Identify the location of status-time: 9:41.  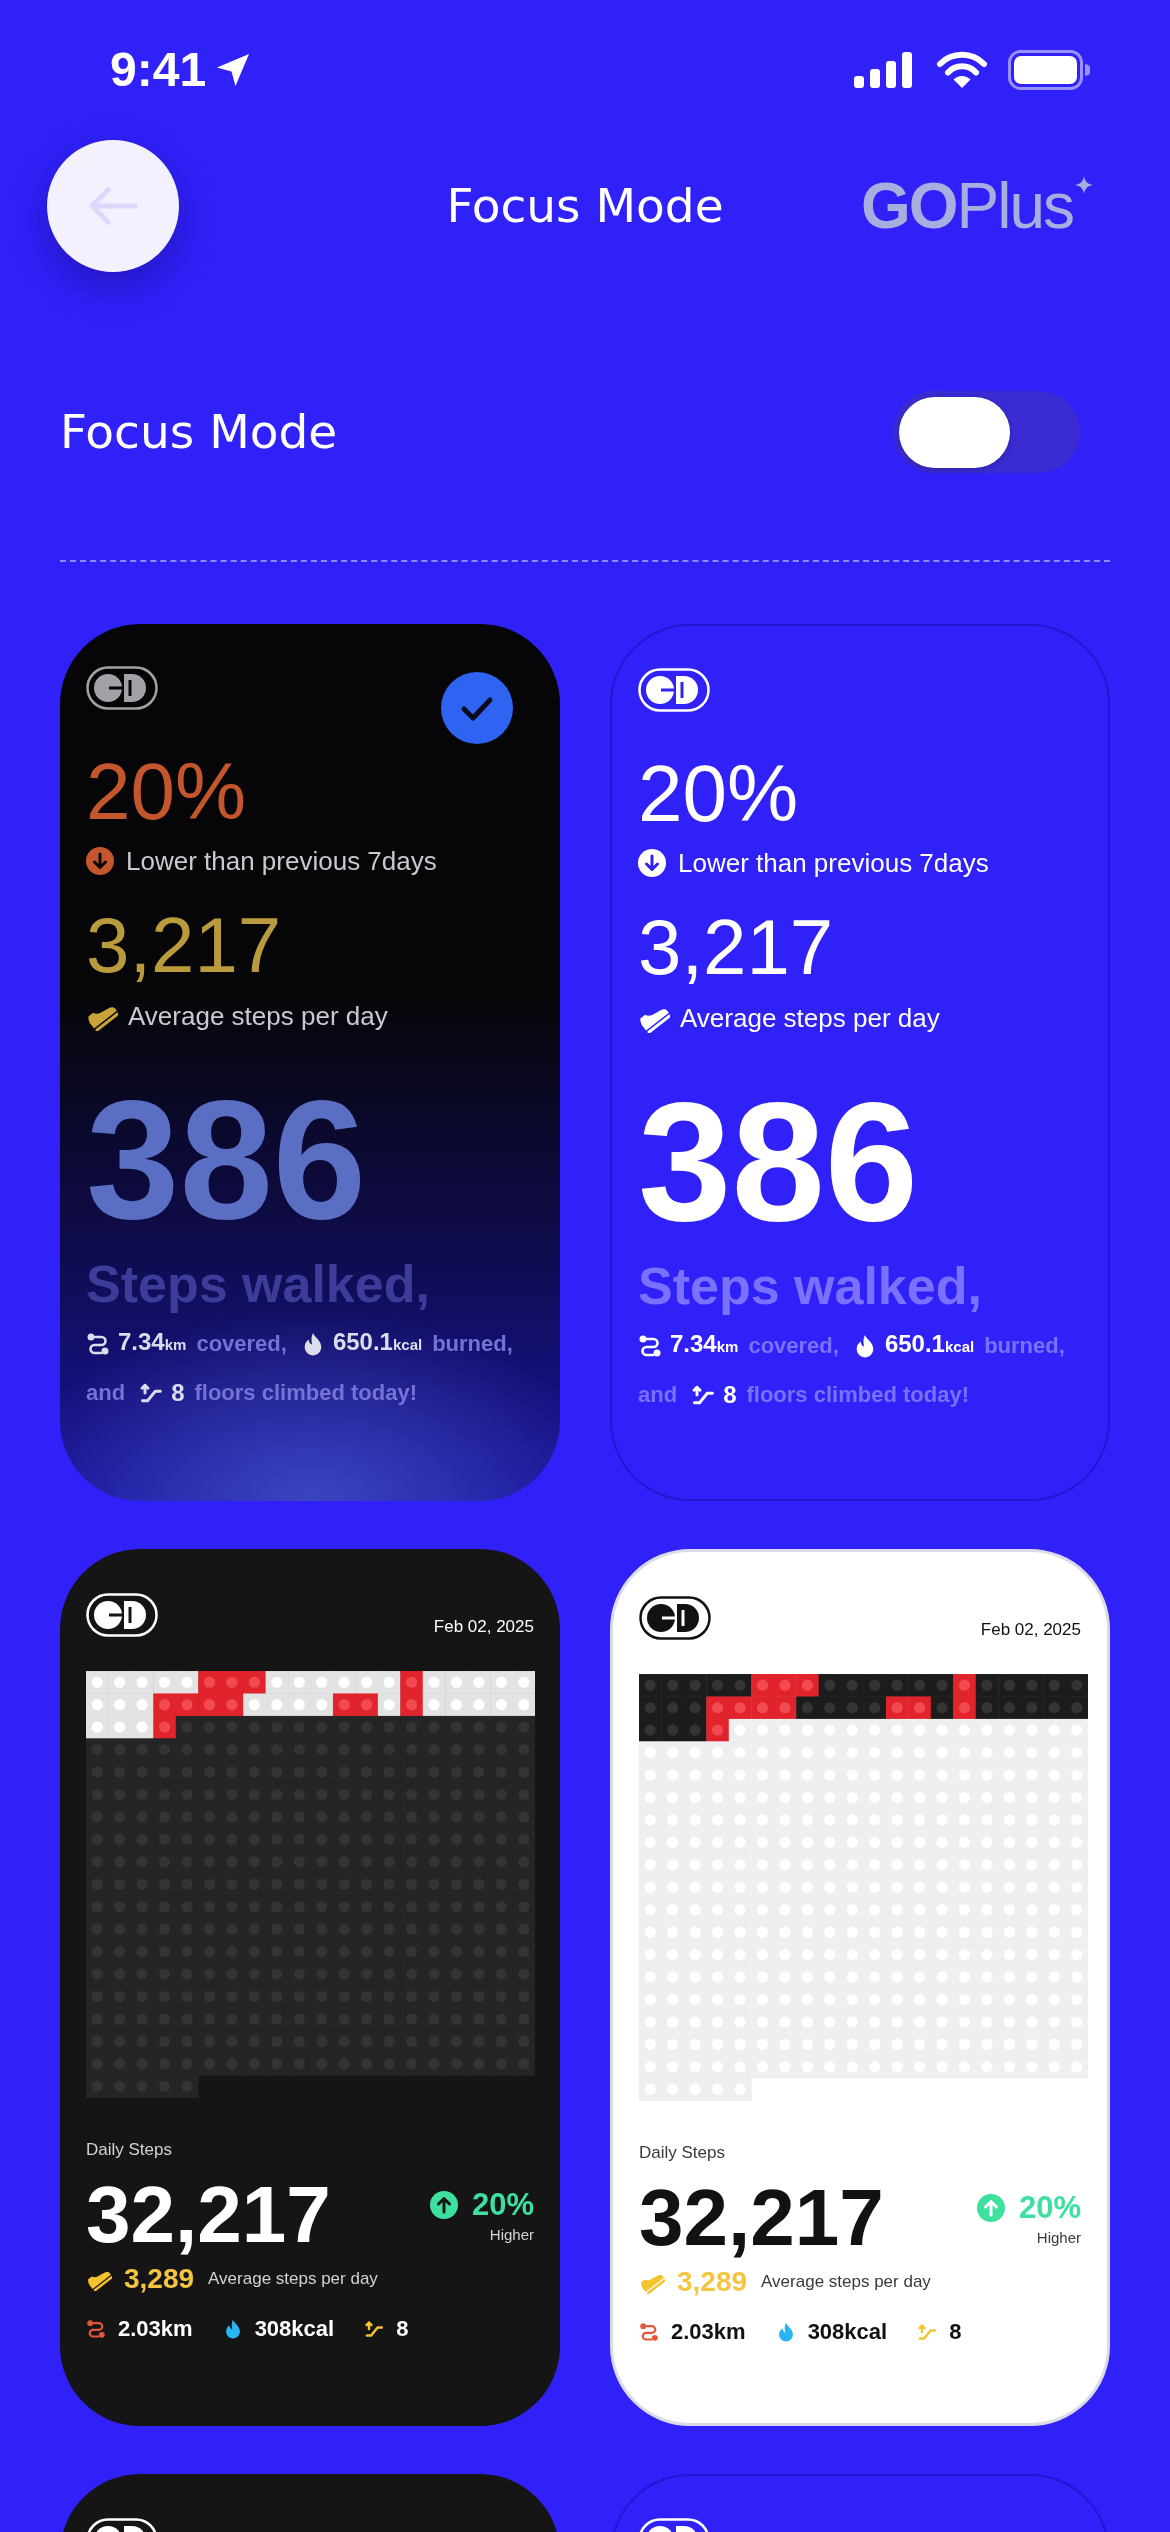
(158, 70).